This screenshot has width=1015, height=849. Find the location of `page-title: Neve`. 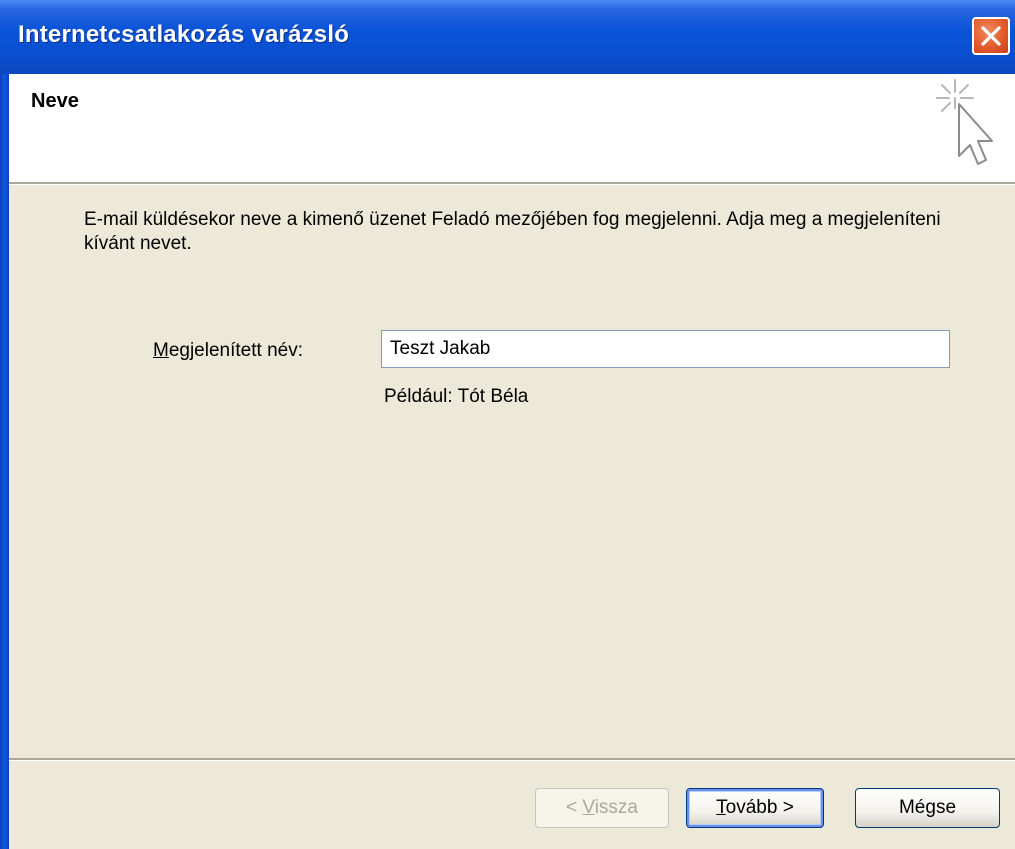

page-title: Neve is located at coordinates (55, 101).